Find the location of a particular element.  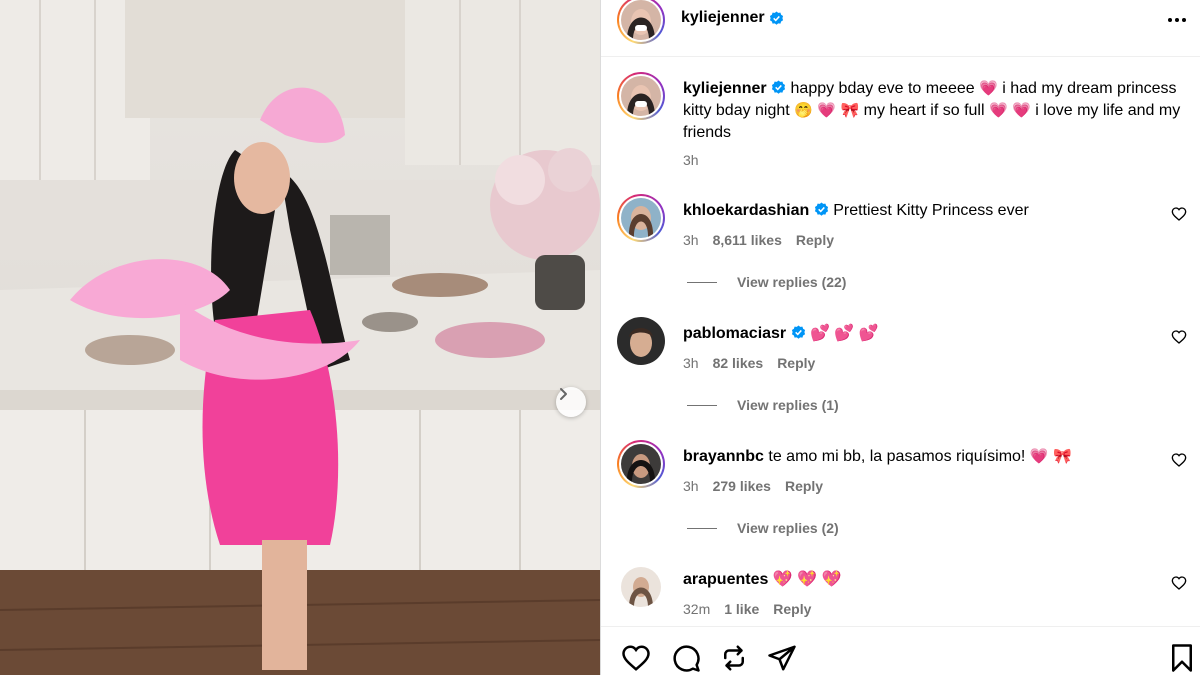

view-replies-button: View replies (2) is located at coordinates (763, 528).